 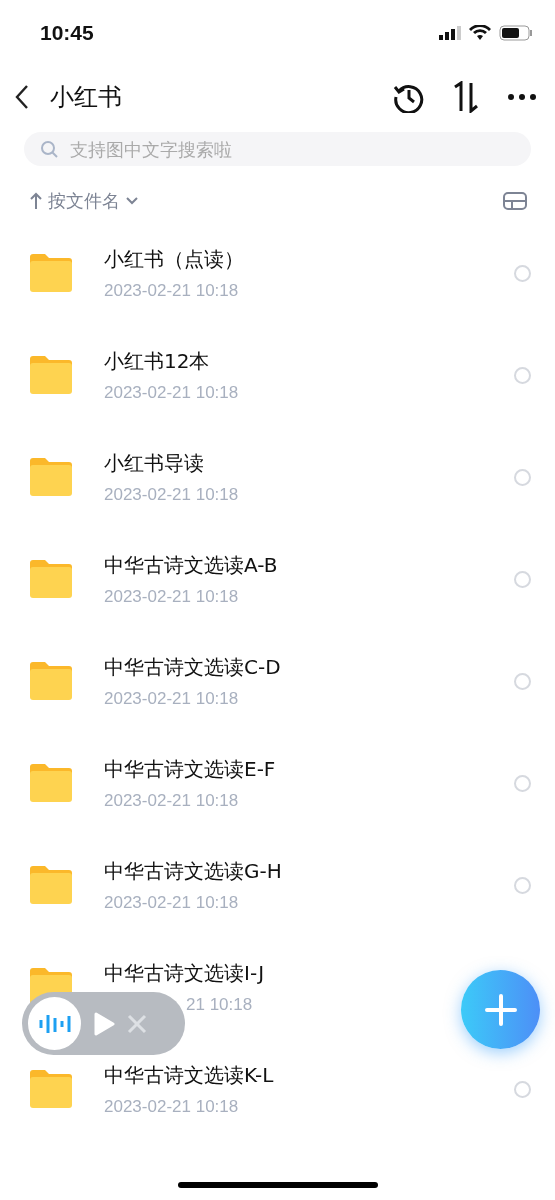 What do you see at coordinates (277, 783) in the screenshot?
I see `folder-row: 中华古诗文选读E-F 2023-02-21 10:18` at bounding box center [277, 783].